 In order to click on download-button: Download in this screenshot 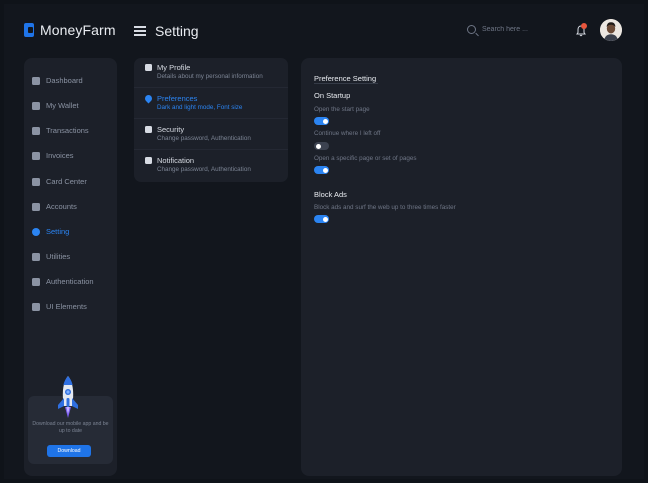, I will do `click(69, 451)`.